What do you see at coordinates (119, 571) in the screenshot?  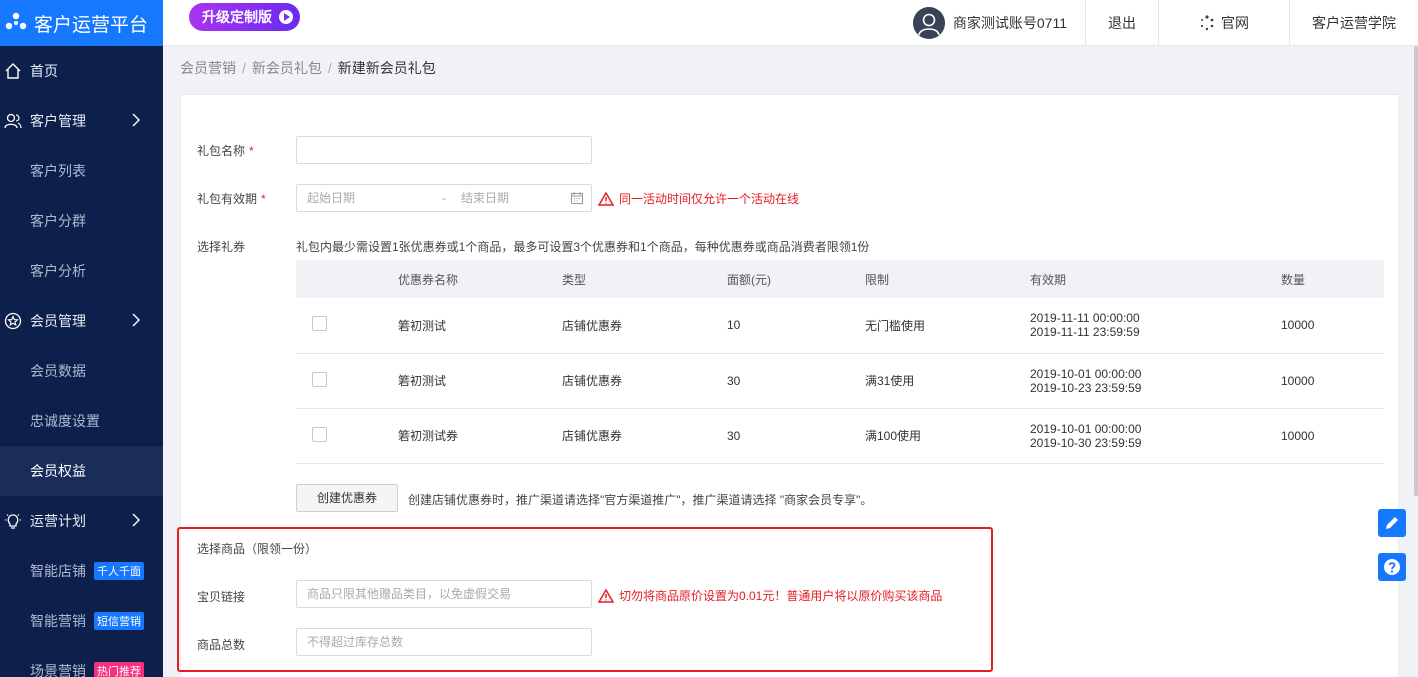 I see `sidebar-item-tag: 千人千面` at bounding box center [119, 571].